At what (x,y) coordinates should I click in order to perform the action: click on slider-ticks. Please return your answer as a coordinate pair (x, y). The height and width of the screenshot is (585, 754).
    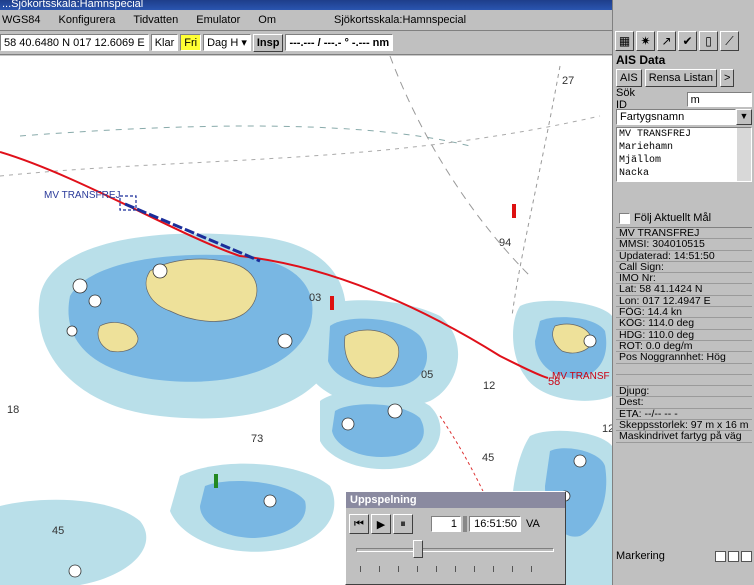
    Looking at the image, I should click on (455, 569).